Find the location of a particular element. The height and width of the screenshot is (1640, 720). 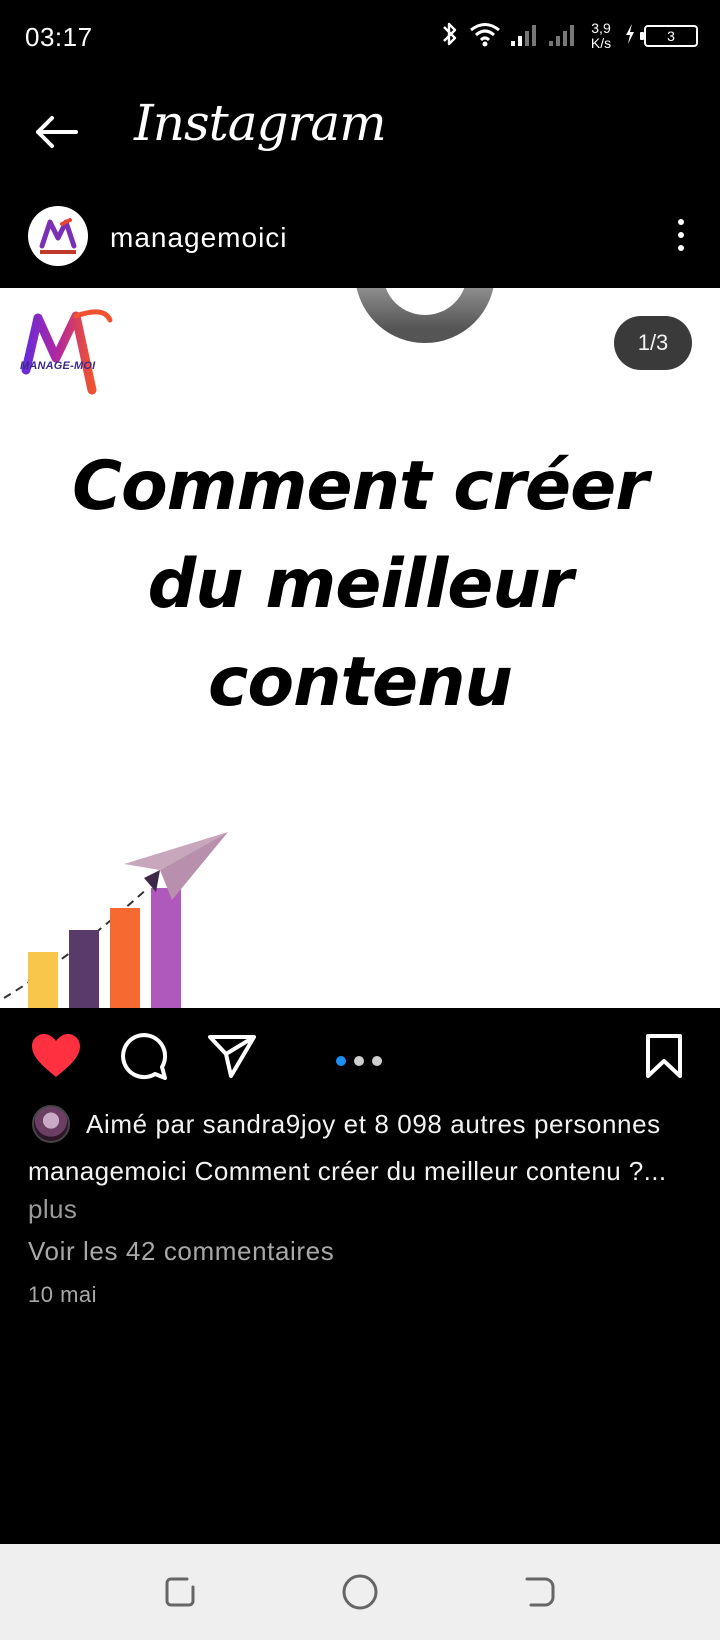

status-icons: 3,9 K/s 3 is located at coordinates (569, 36).